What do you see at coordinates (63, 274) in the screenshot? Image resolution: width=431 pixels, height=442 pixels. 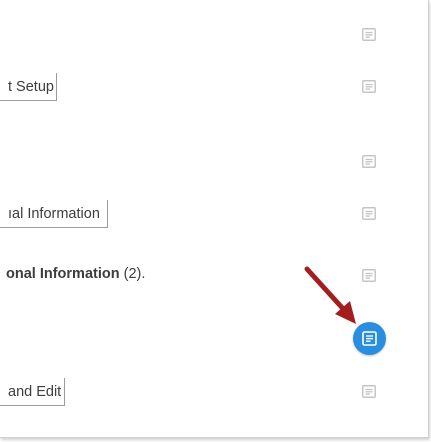 I see `instruction-bold: onal Information` at bounding box center [63, 274].